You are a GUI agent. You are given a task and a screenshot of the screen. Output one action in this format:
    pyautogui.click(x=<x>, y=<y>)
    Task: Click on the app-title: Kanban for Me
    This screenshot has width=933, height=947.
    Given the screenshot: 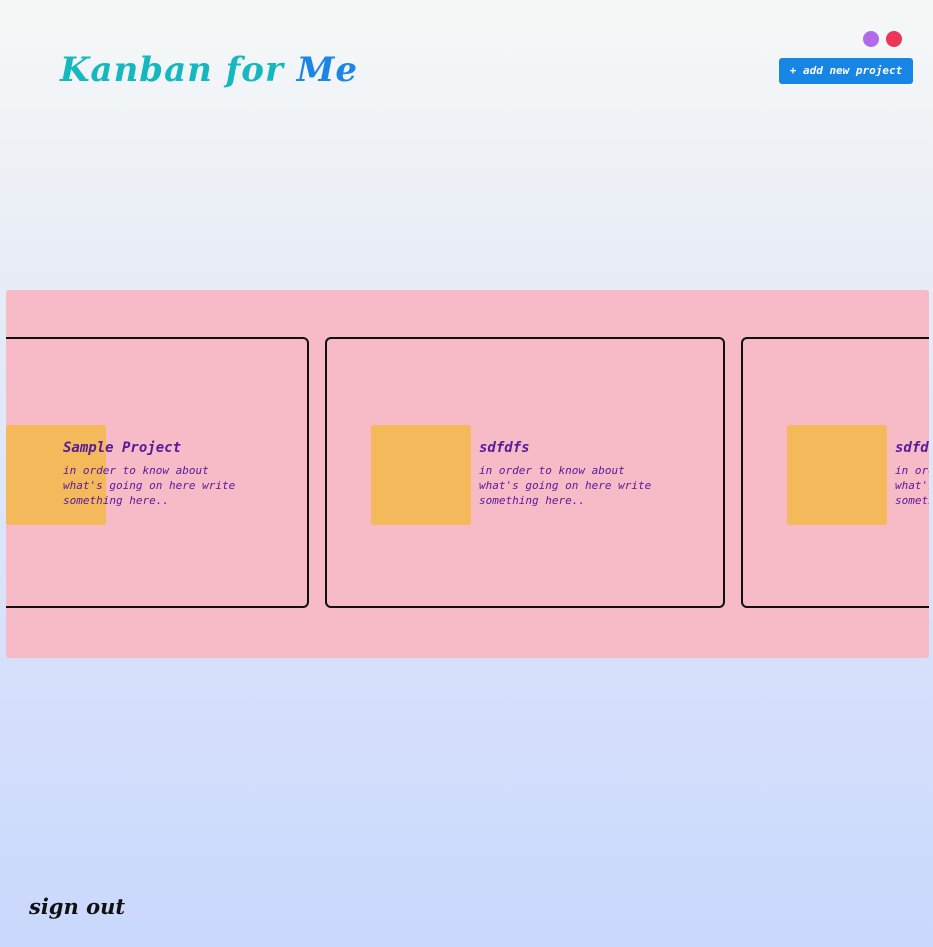 What is the action you would take?
    pyautogui.click(x=209, y=70)
    